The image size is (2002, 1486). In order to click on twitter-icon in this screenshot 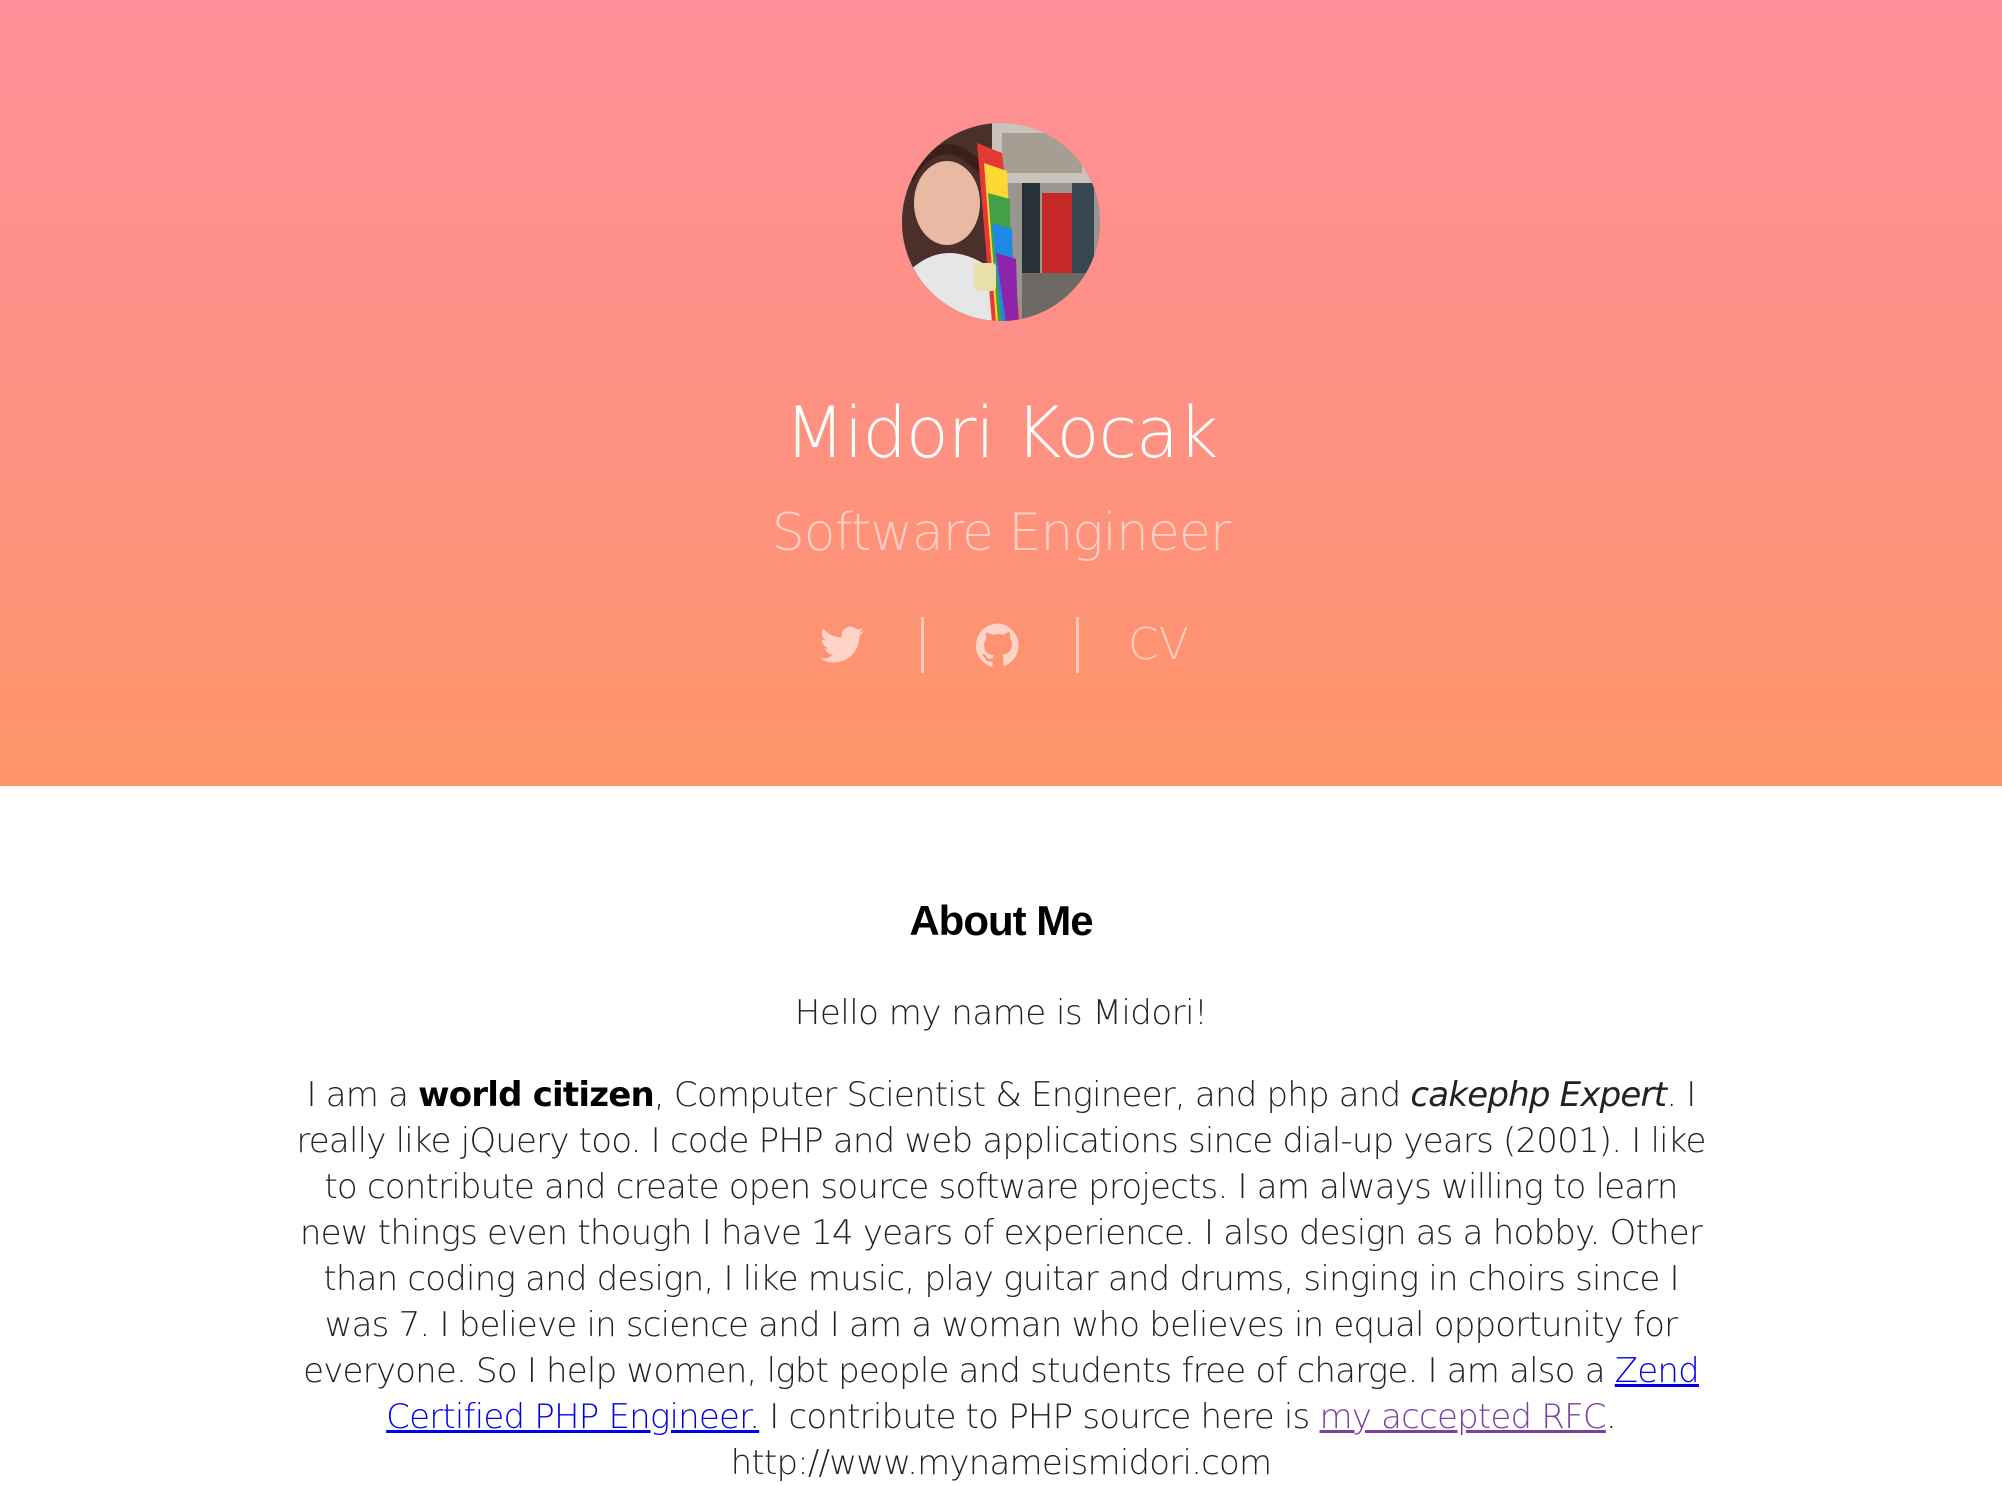, I will do `click(842, 645)`.